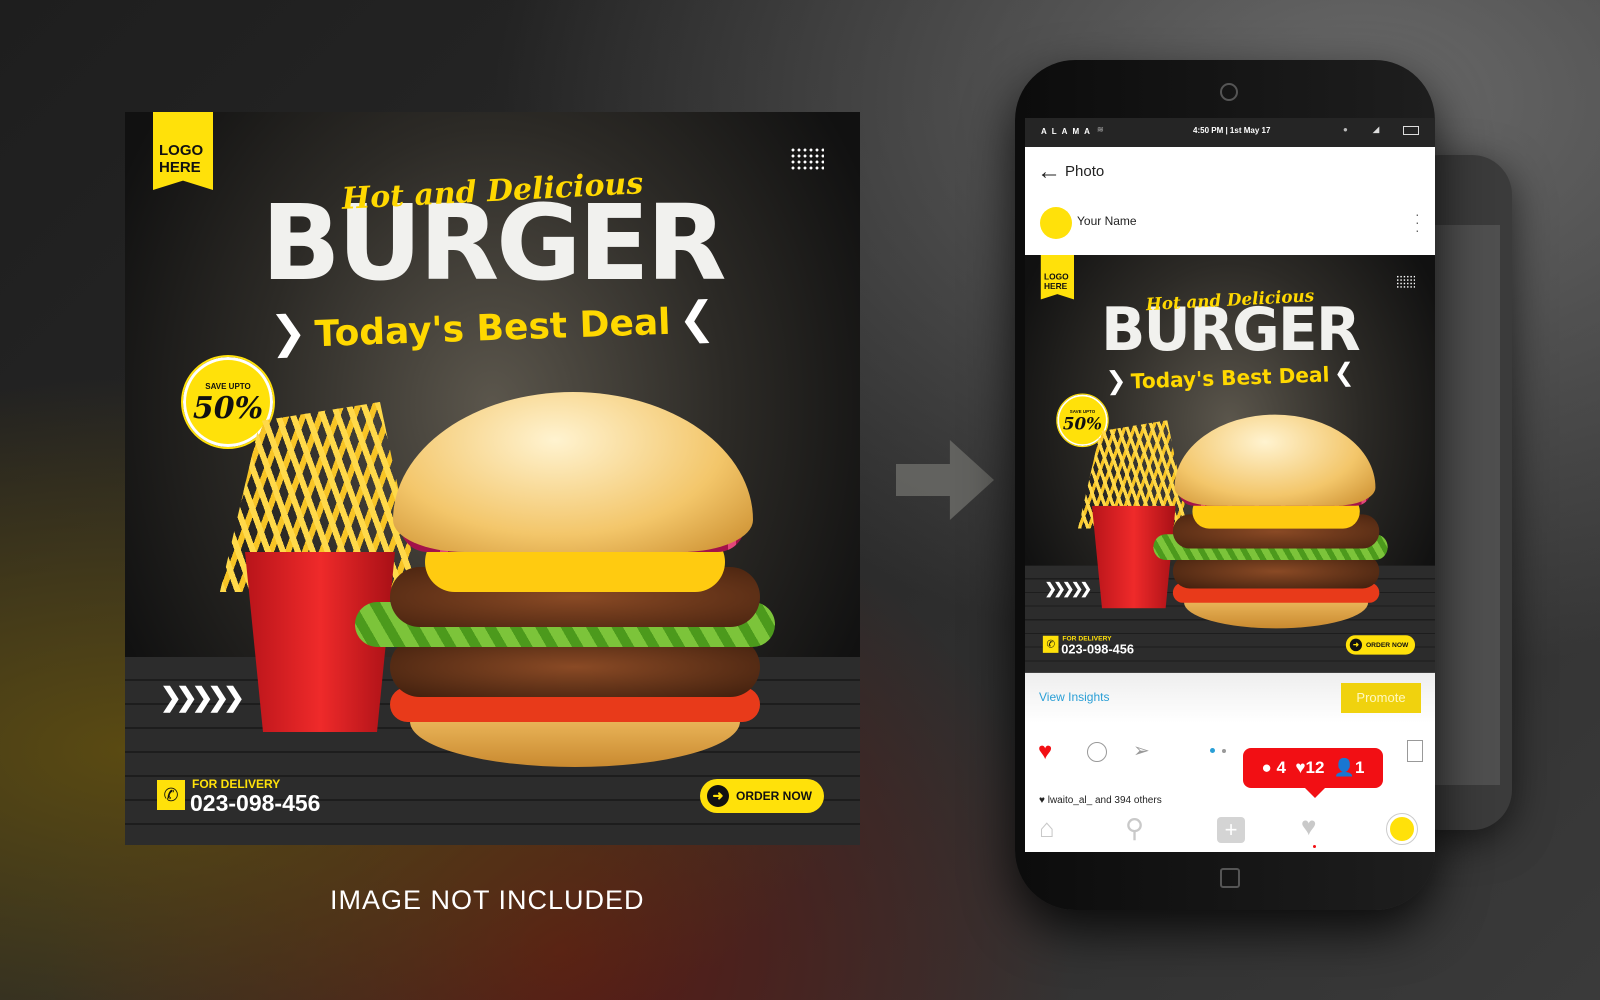 Image resolution: width=1600 pixels, height=1000 pixels. What do you see at coordinates (228, 386) in the screenshot?
I see `save-label: SAVE UPTO` at bounding box center [228, 386].